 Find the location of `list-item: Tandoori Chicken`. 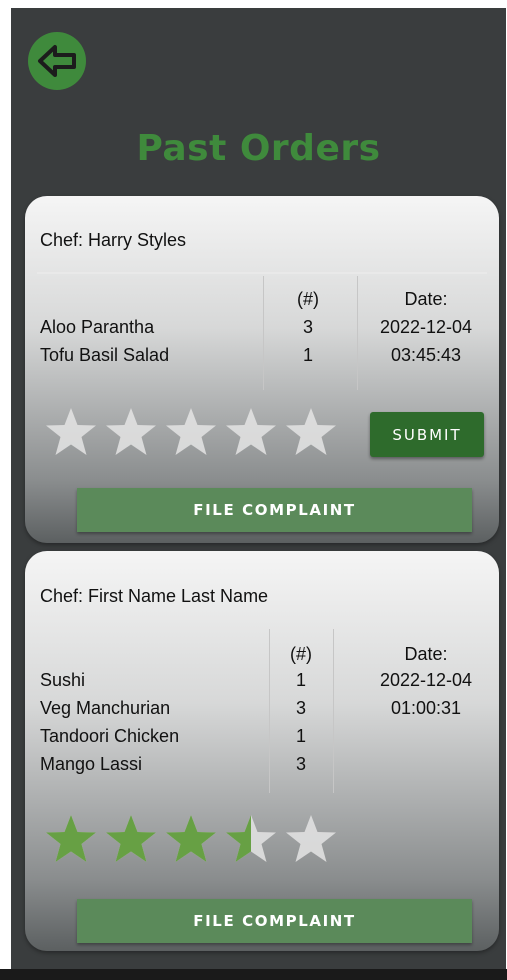

list-item: Tandoori Chicken is located at coordinates (110, 736).